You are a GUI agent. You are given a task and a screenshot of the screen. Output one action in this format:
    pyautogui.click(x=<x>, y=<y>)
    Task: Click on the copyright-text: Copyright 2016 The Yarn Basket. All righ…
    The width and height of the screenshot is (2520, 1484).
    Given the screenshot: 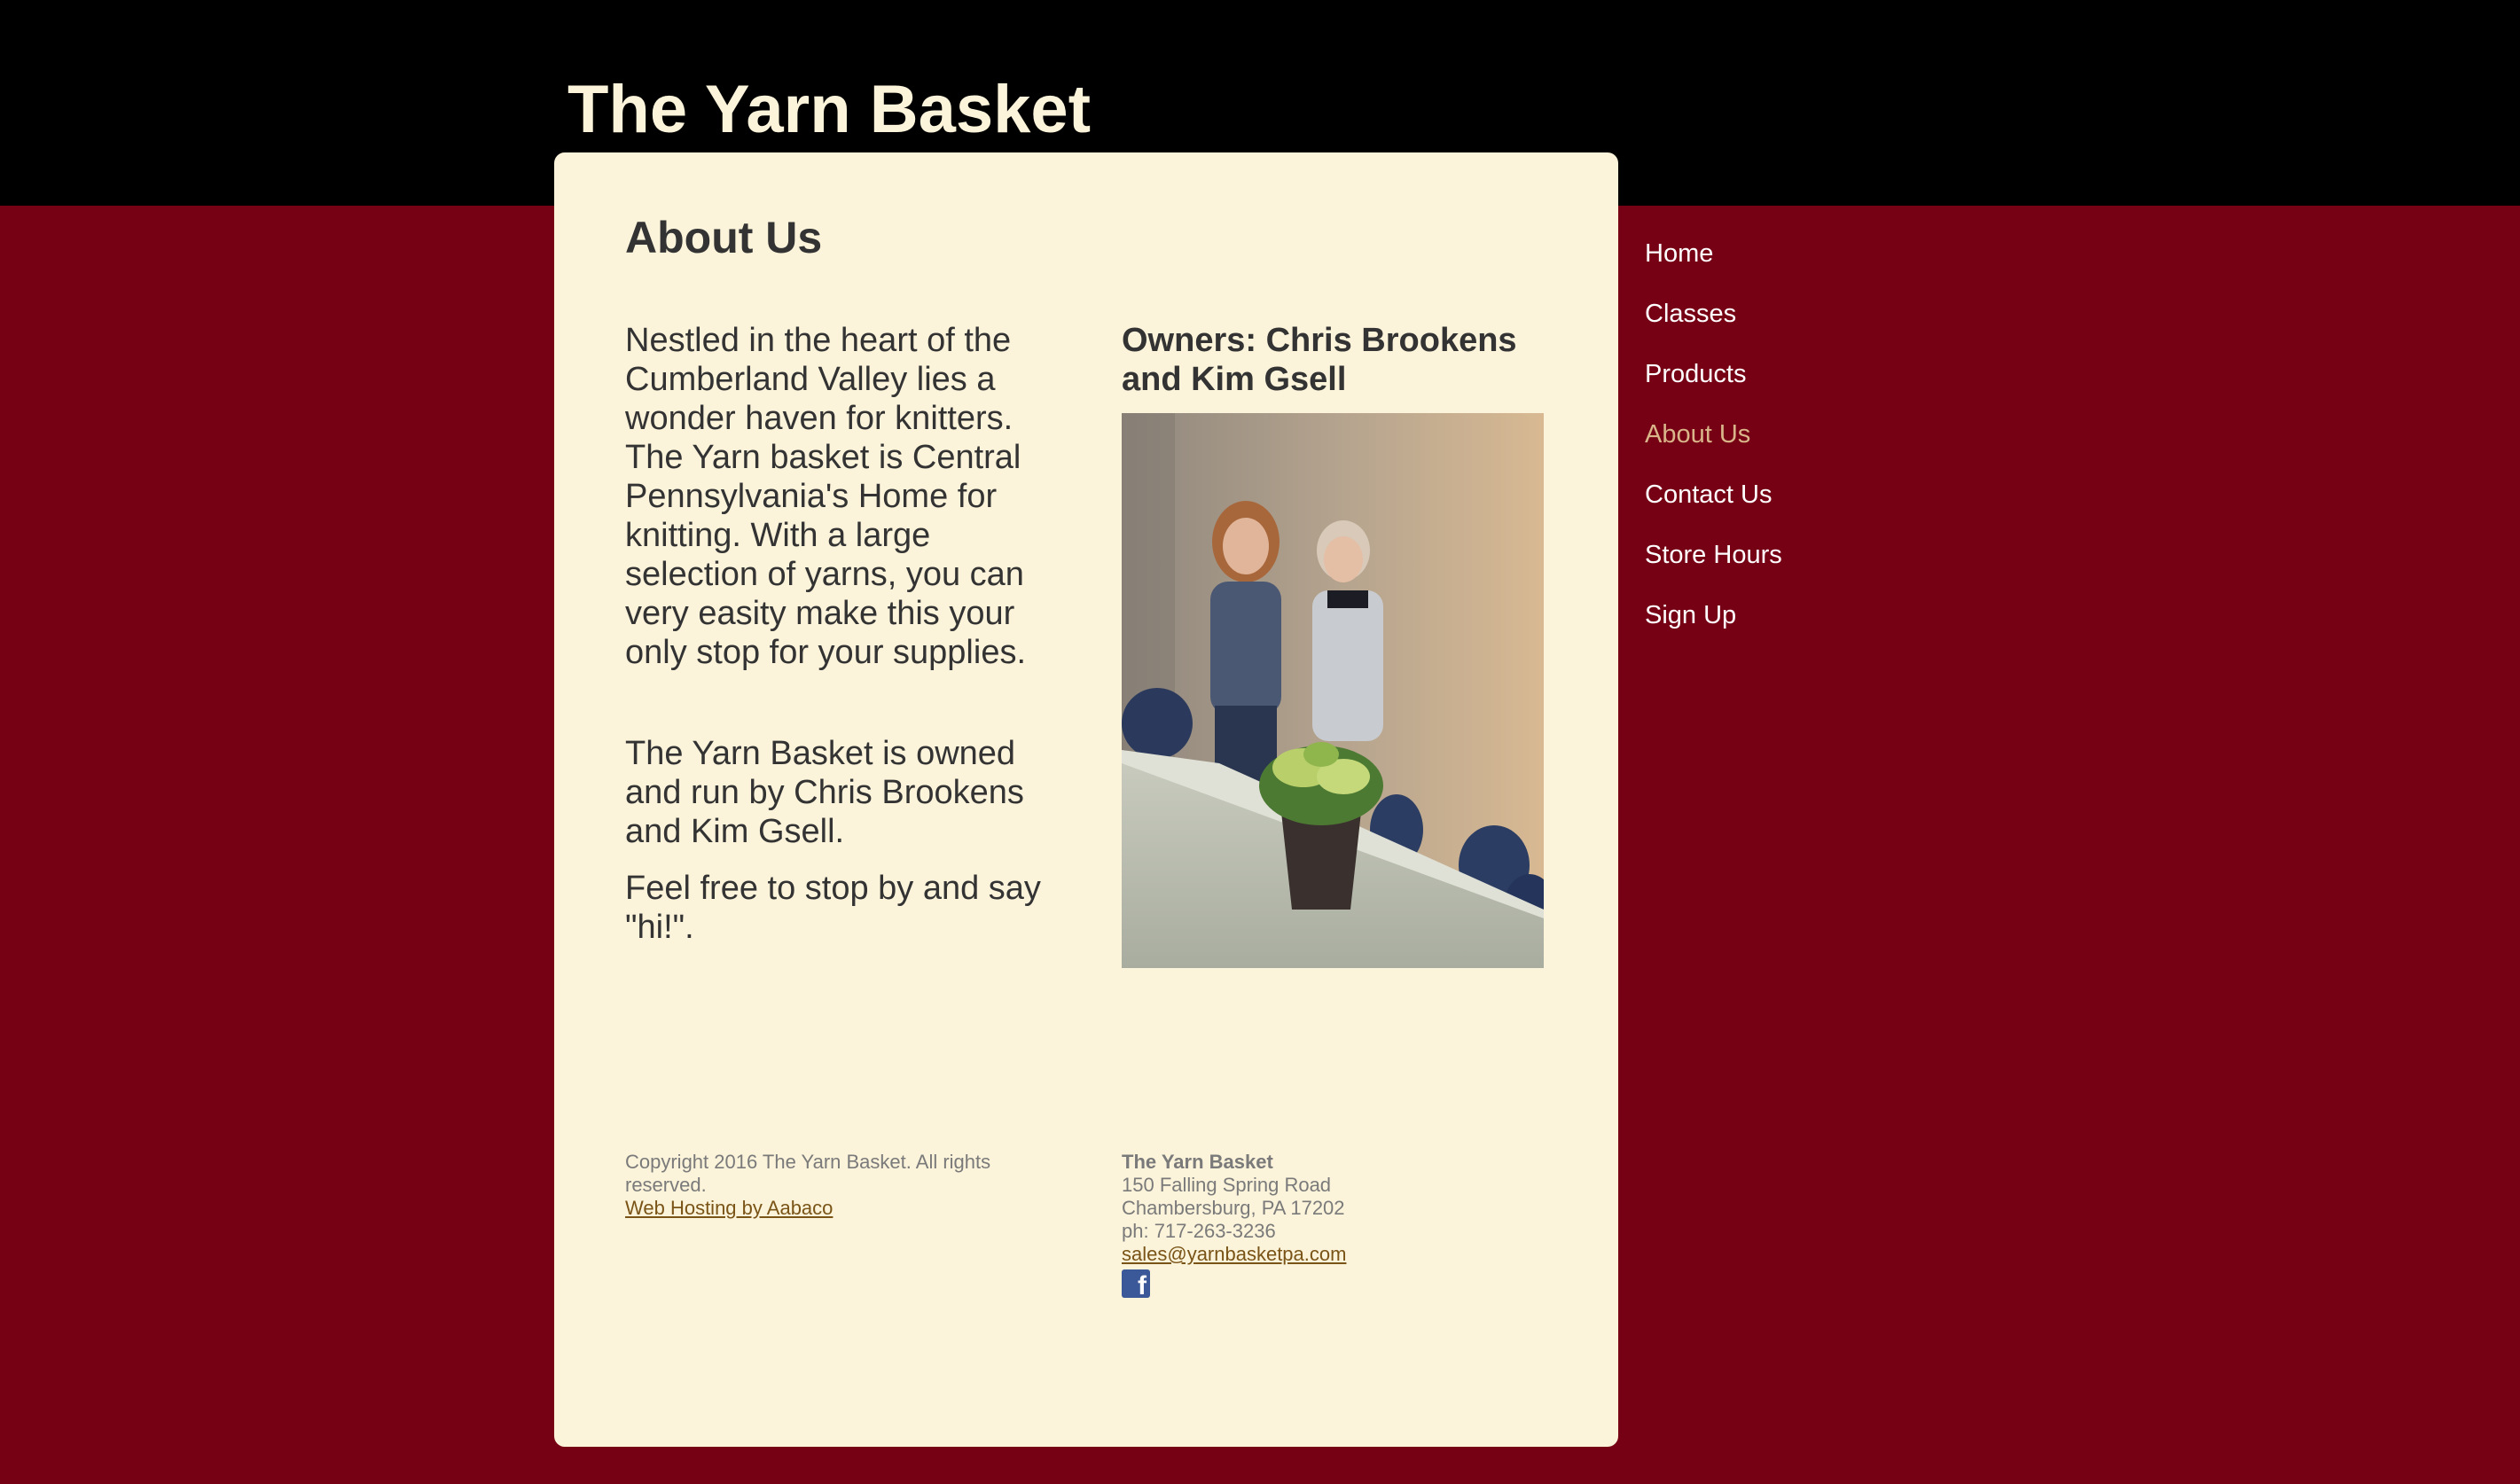 What is the action you would take?
    pyautogui.click(x=808, y=1173)
    